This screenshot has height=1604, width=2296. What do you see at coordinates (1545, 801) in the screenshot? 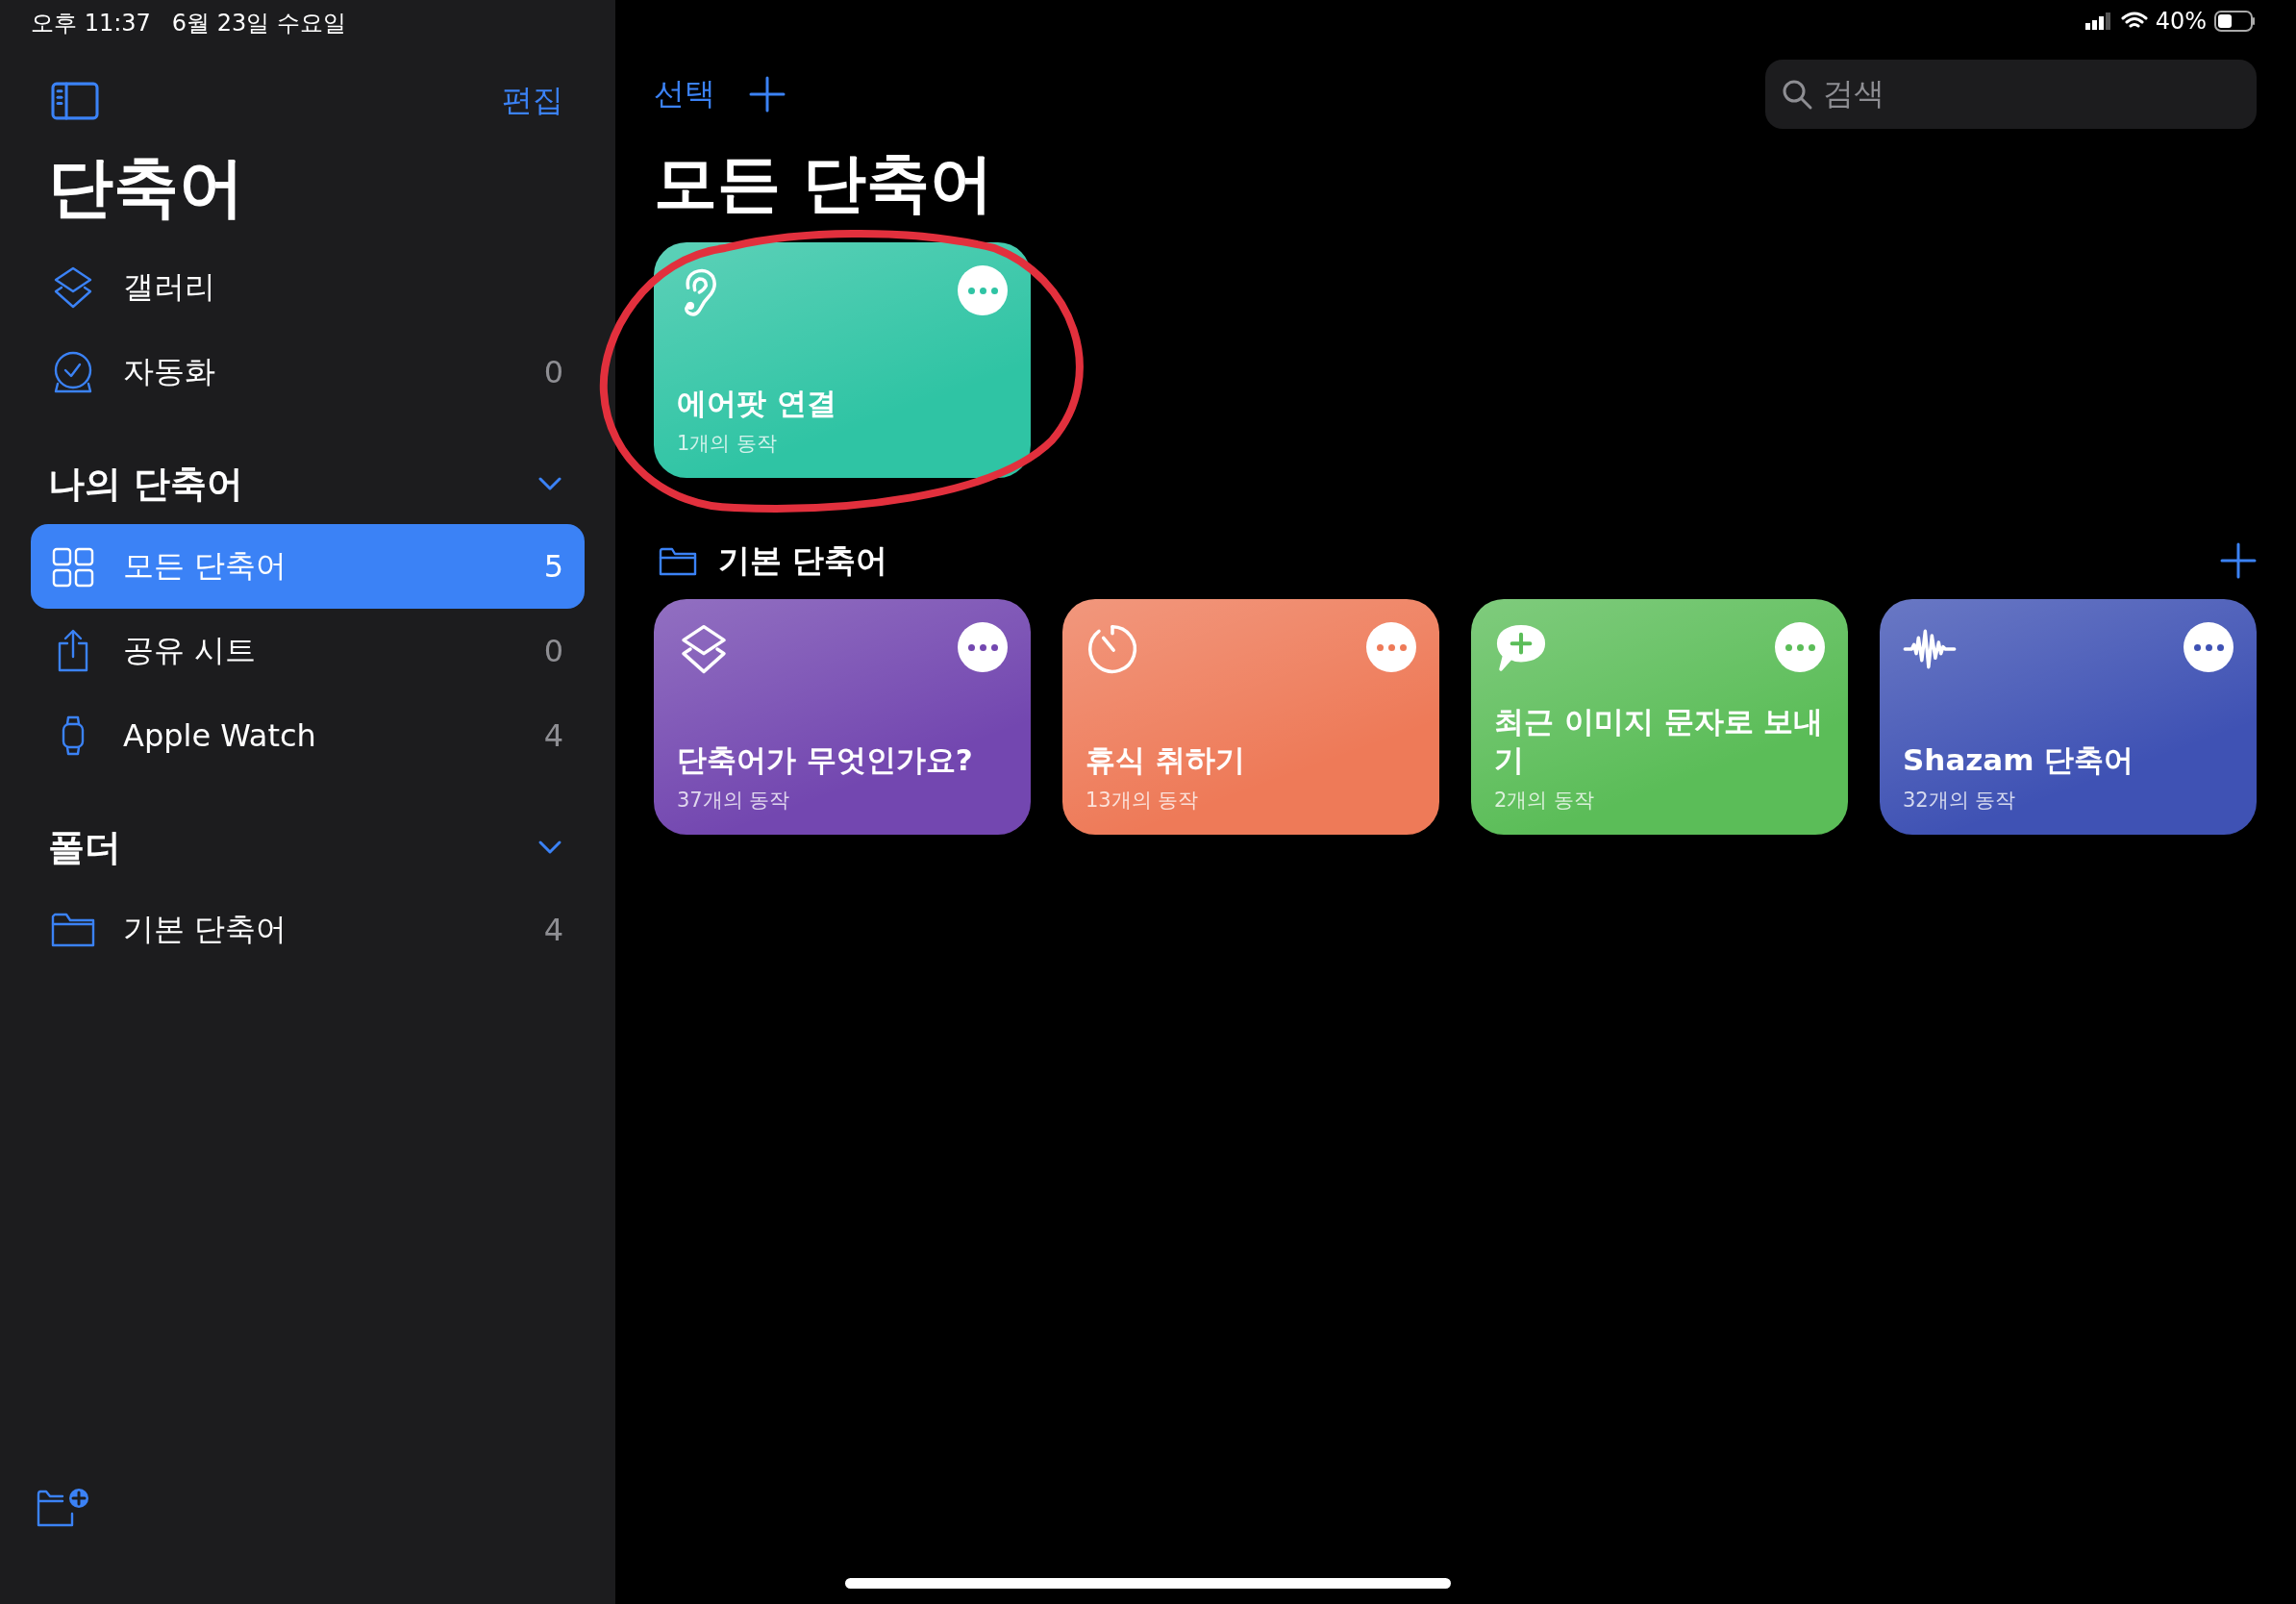
I see `shortcut-subtitle: 2개의 동작` at bounding box center [1545, 801].